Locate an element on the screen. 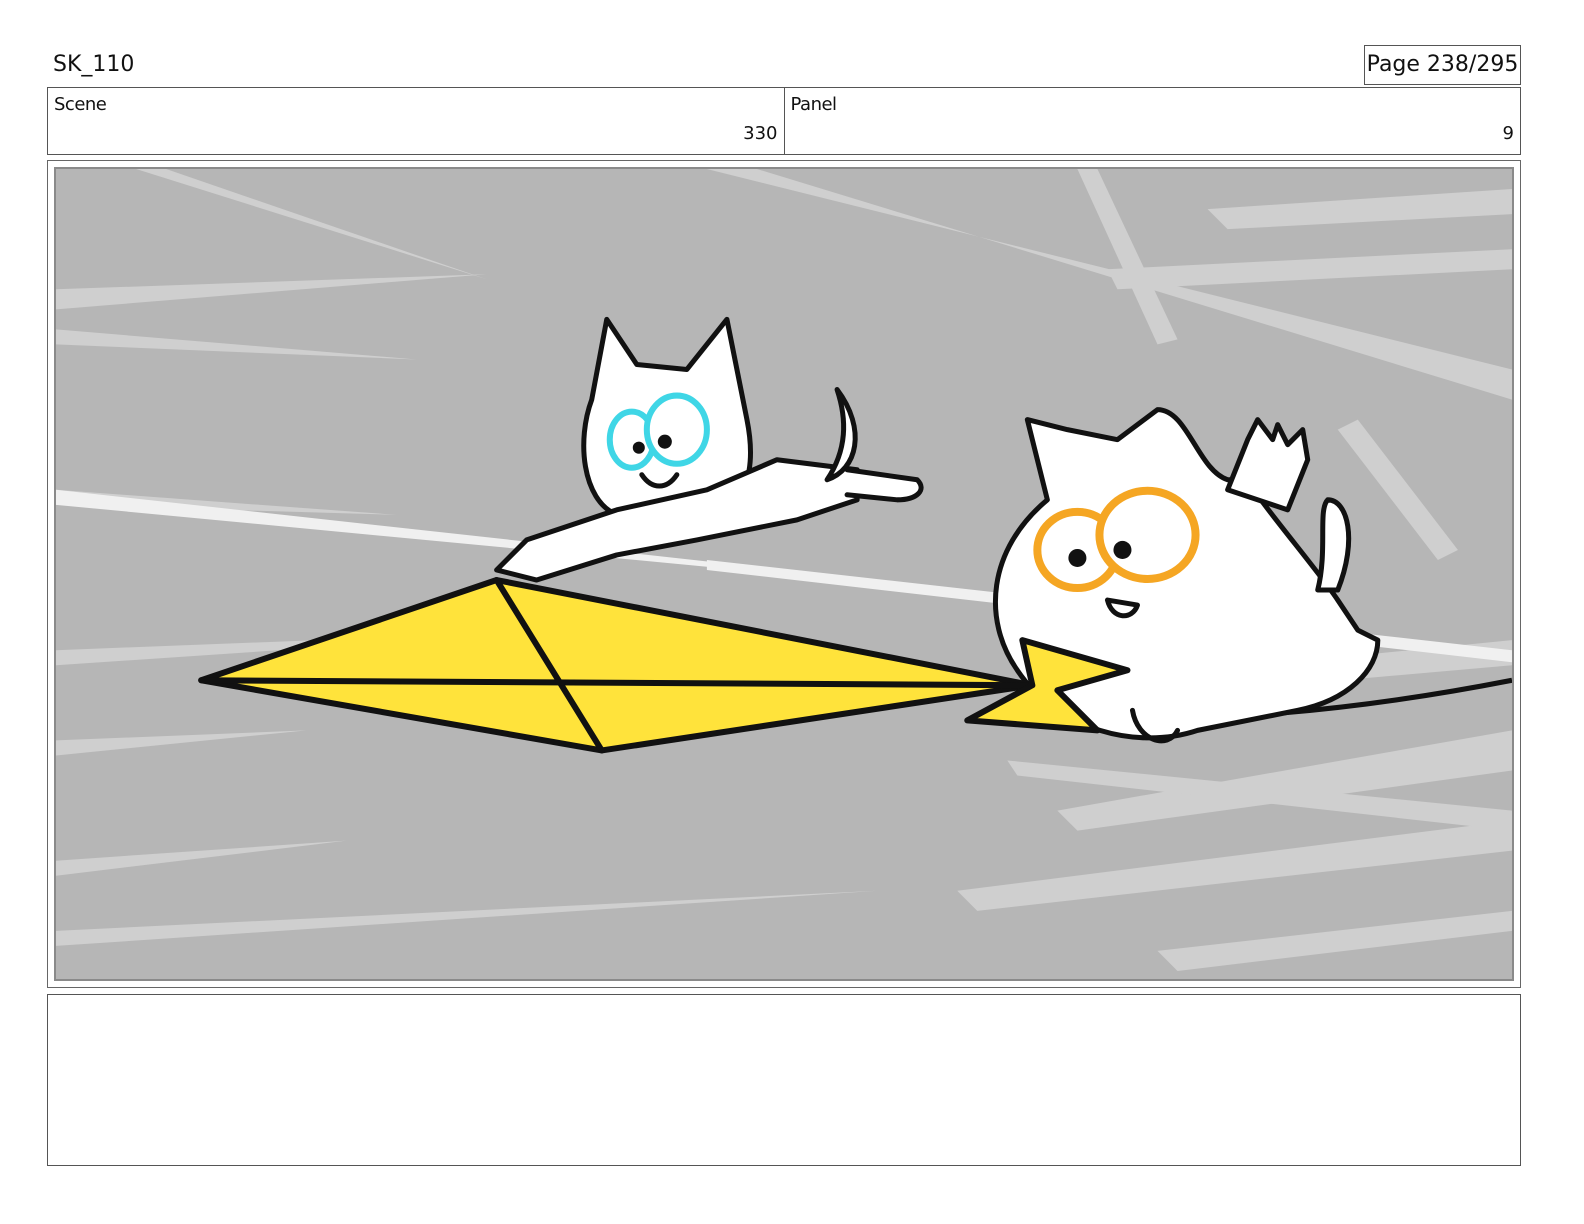 This screenshot has width=1584, height=1224. notes-area is located at coordinates (784, 1080).